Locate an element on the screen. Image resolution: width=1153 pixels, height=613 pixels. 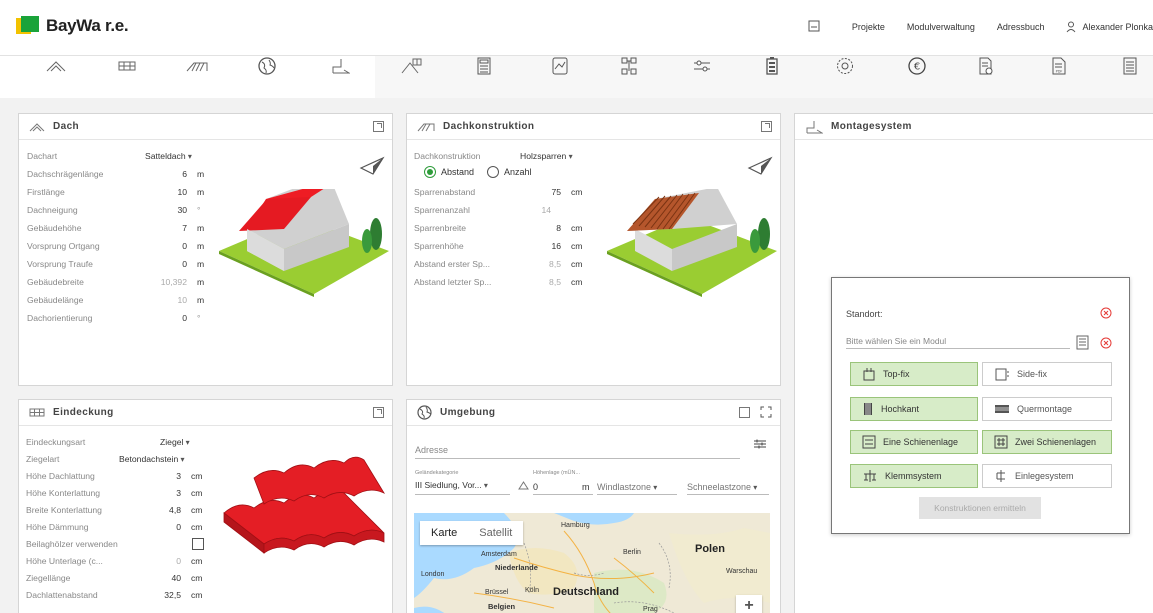
hoehe-line is located at coordinates (563, 494).